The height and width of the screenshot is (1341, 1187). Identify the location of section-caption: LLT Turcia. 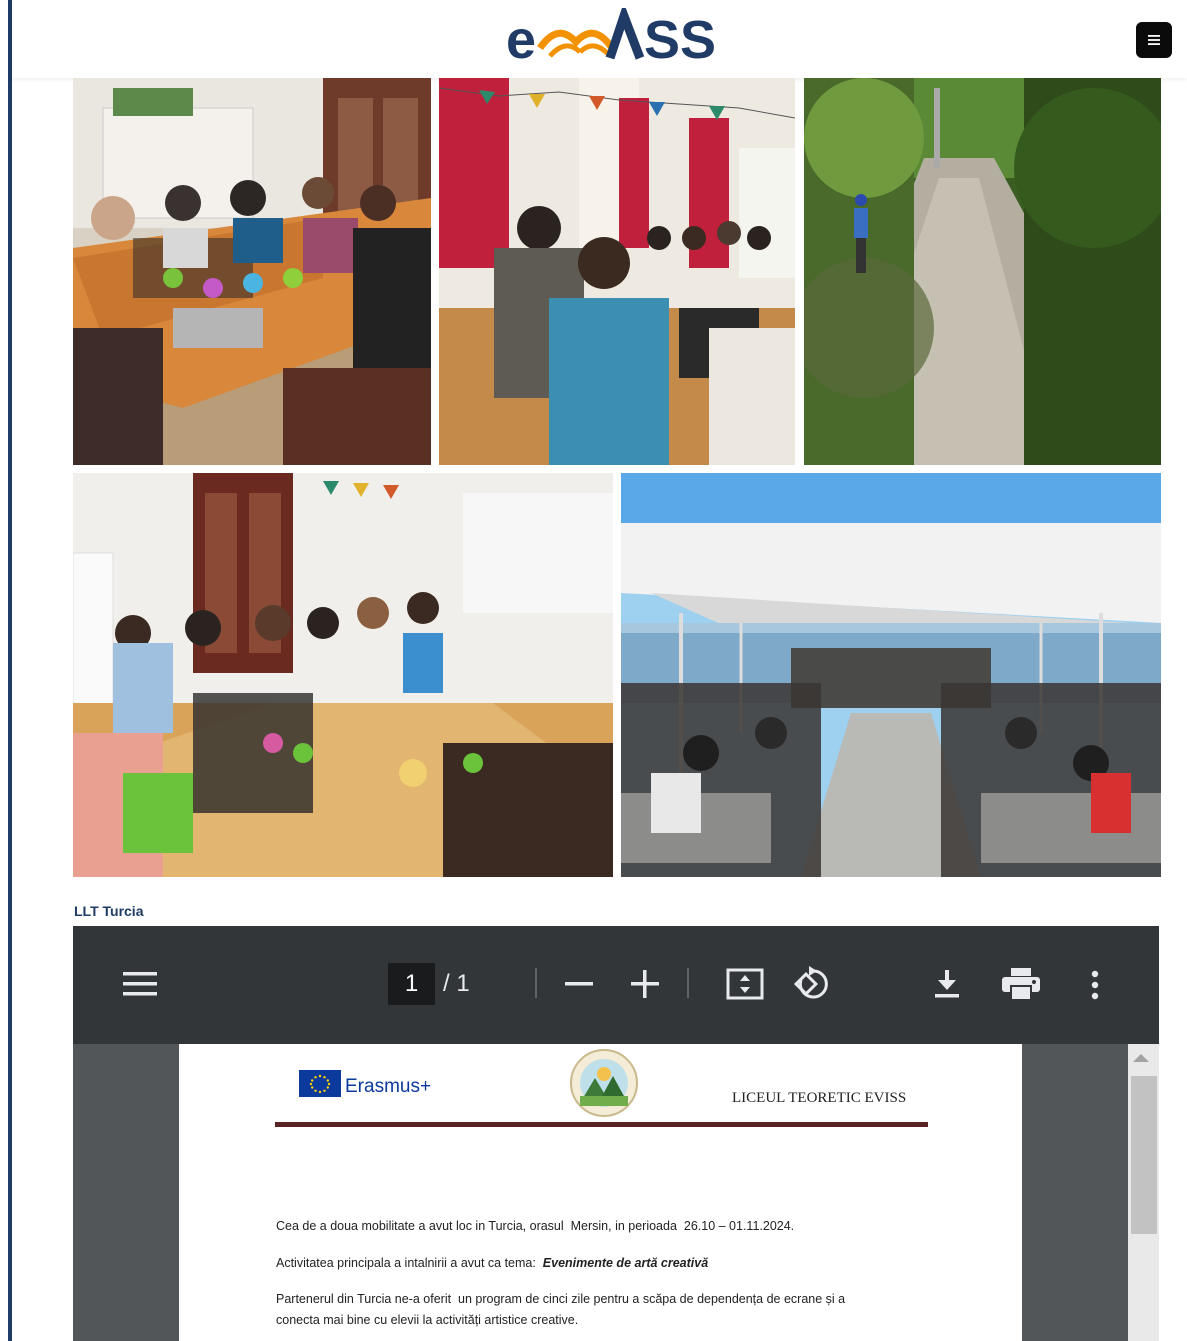
(109, 911).